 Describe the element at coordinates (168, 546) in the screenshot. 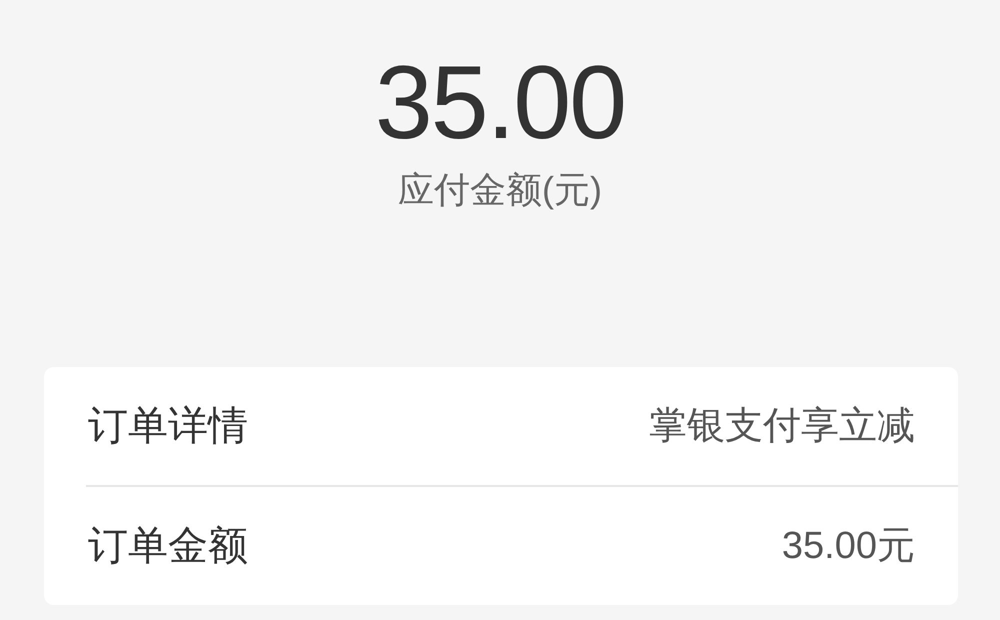

I see `row-label: 订单金额` at that location.